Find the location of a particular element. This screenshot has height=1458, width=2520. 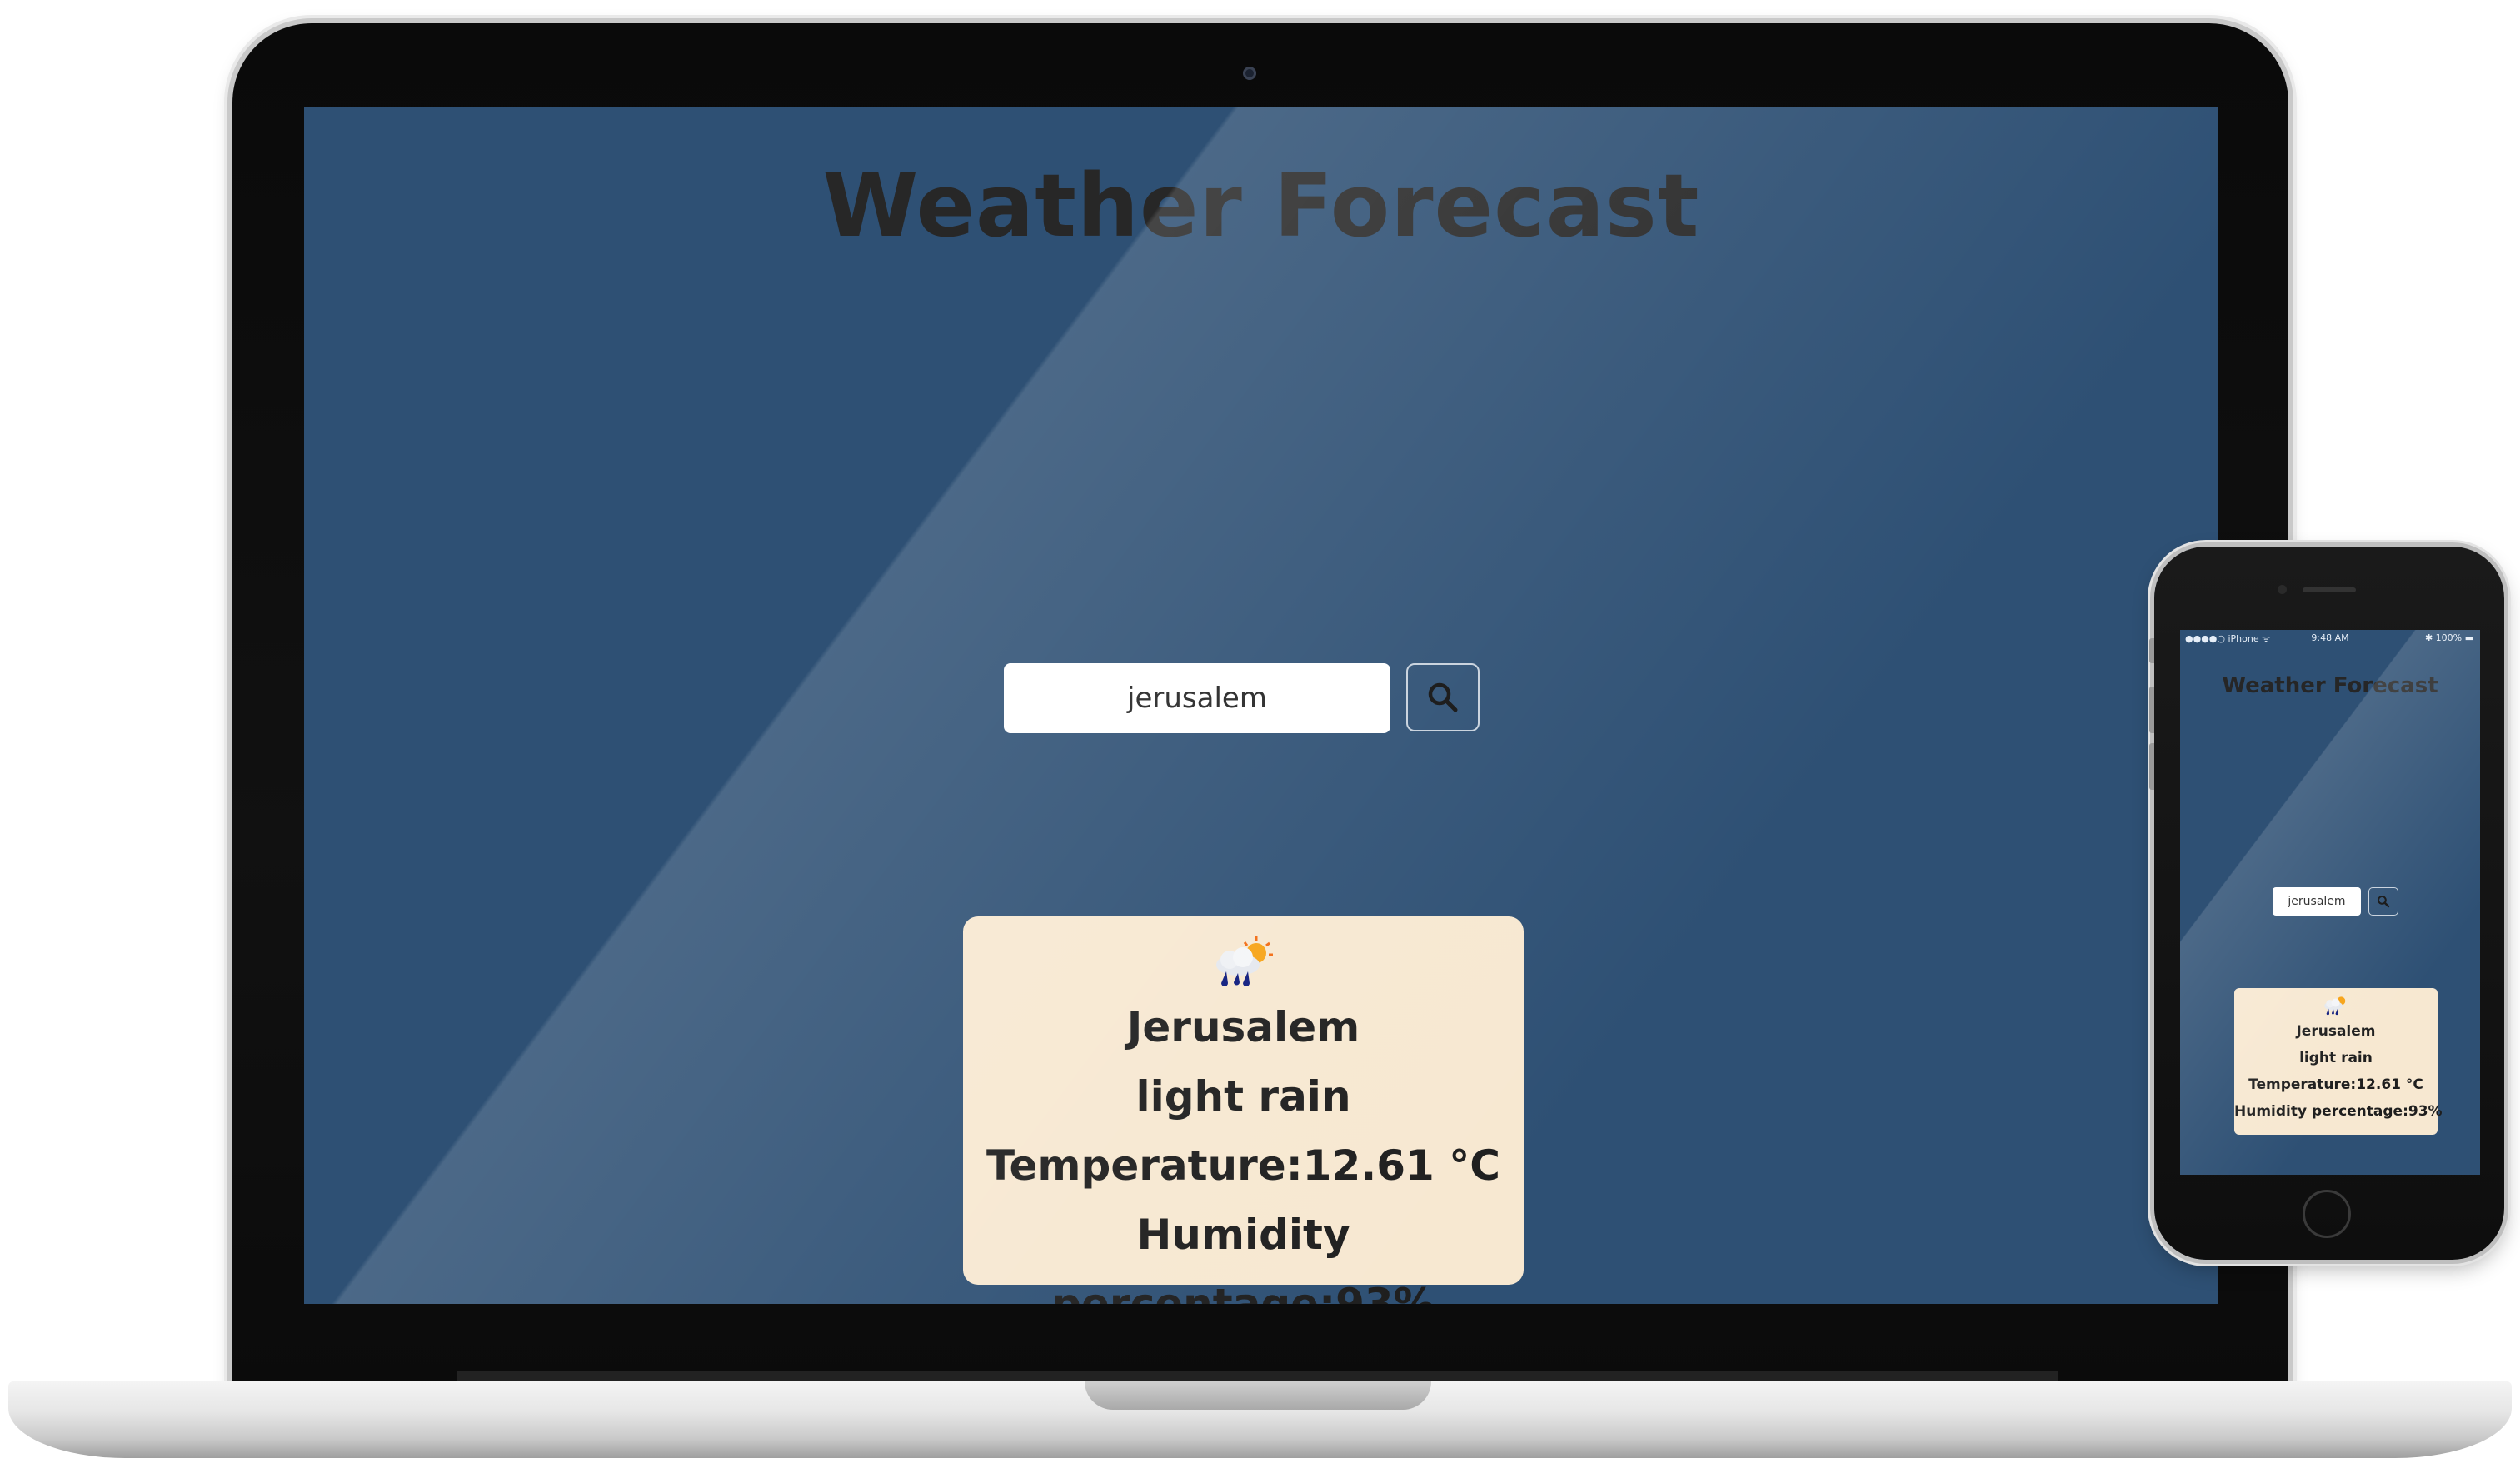

laptop-notch is located at coordinates (1258, 1395).